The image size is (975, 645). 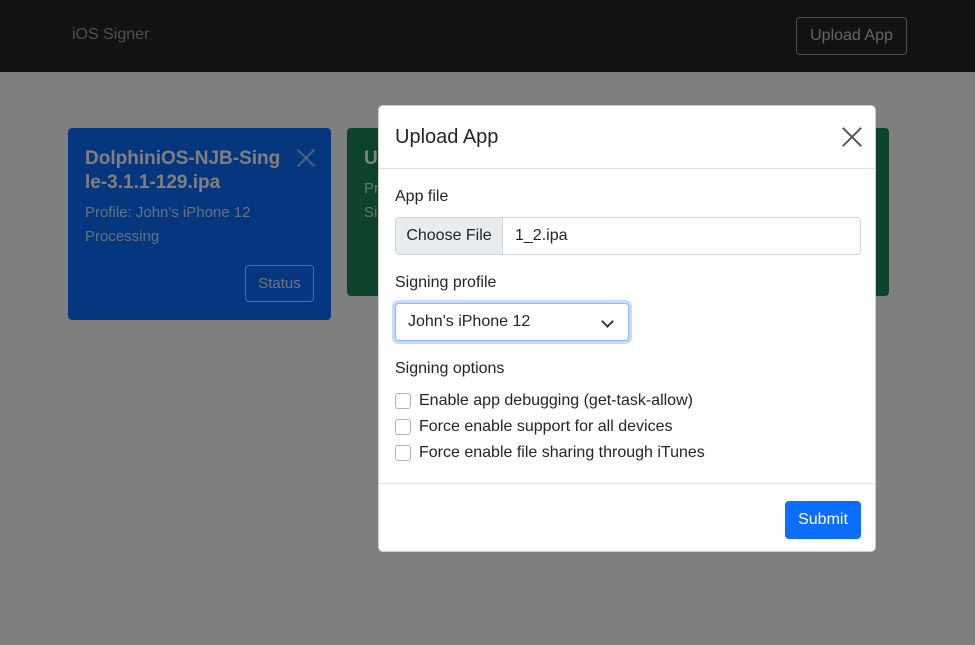 What do you see at coordinates (823, 520) in the screenshot?
I see `submit-button: Submit` at bounding box center [823, 520].